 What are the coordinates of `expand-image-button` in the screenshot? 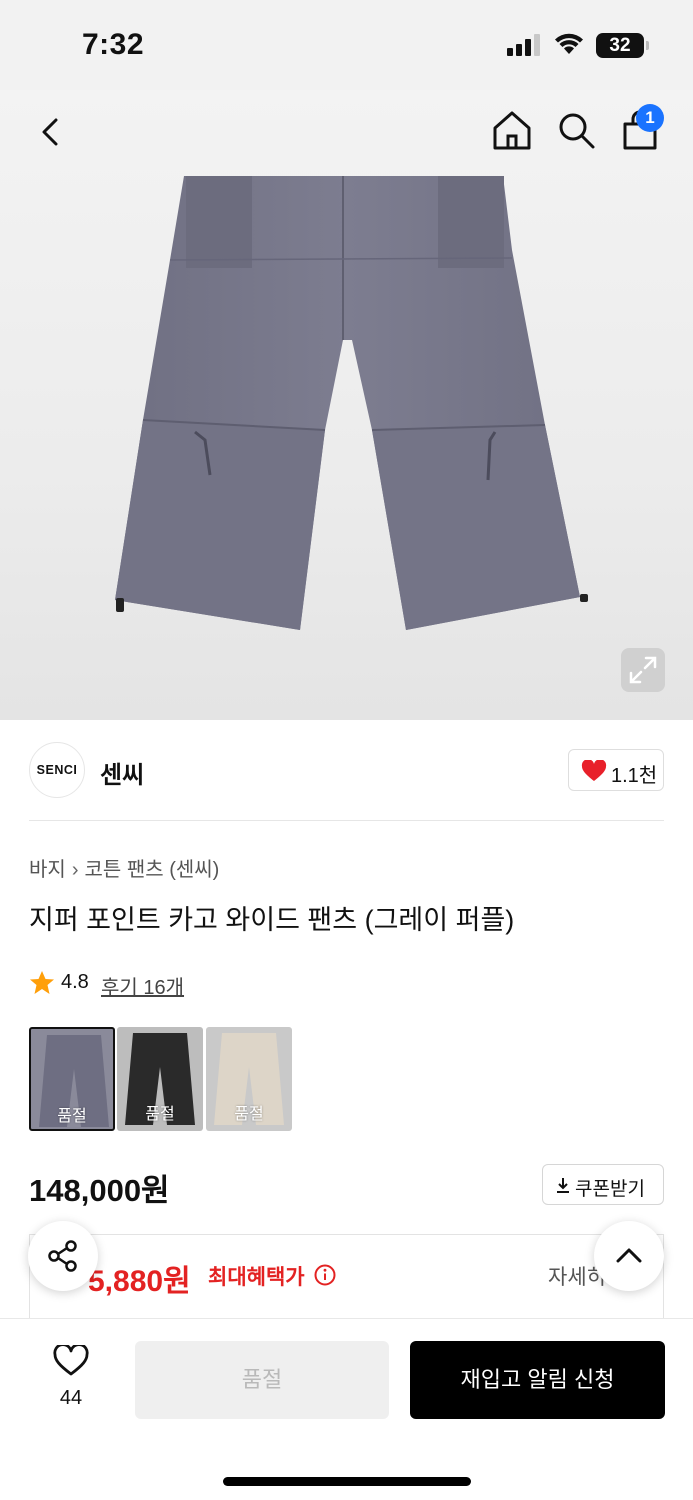 It's located at (643, 670).